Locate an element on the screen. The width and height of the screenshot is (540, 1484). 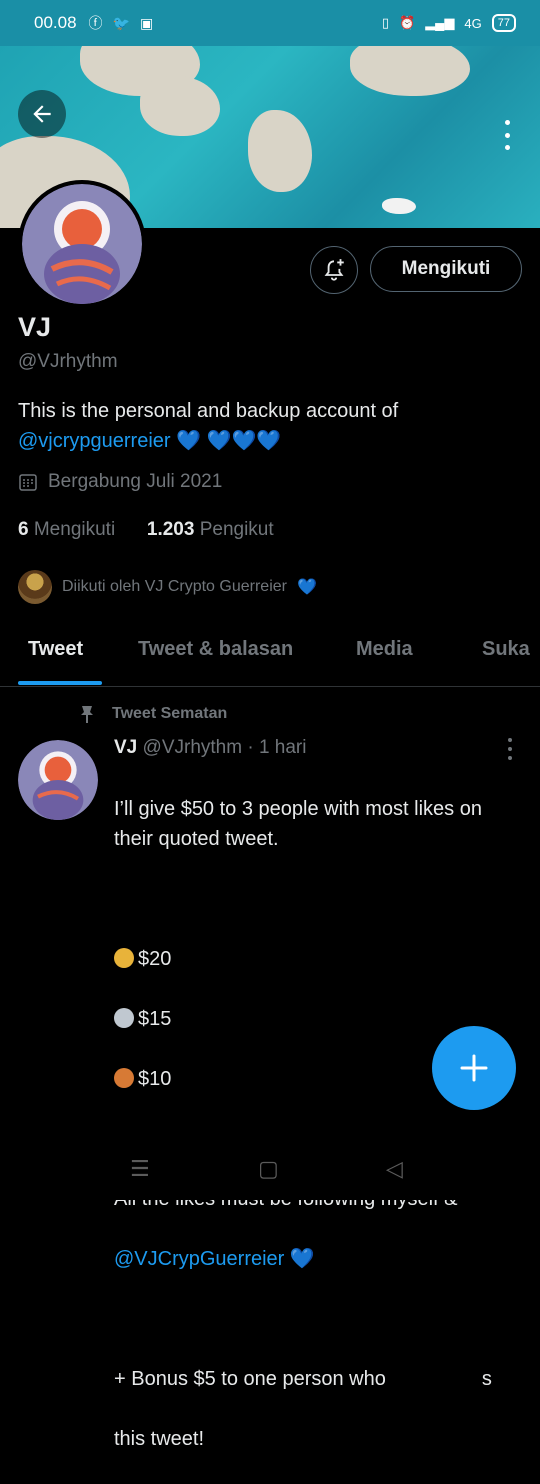
home-icon: ▢ is located at coordinates (268, 1169).